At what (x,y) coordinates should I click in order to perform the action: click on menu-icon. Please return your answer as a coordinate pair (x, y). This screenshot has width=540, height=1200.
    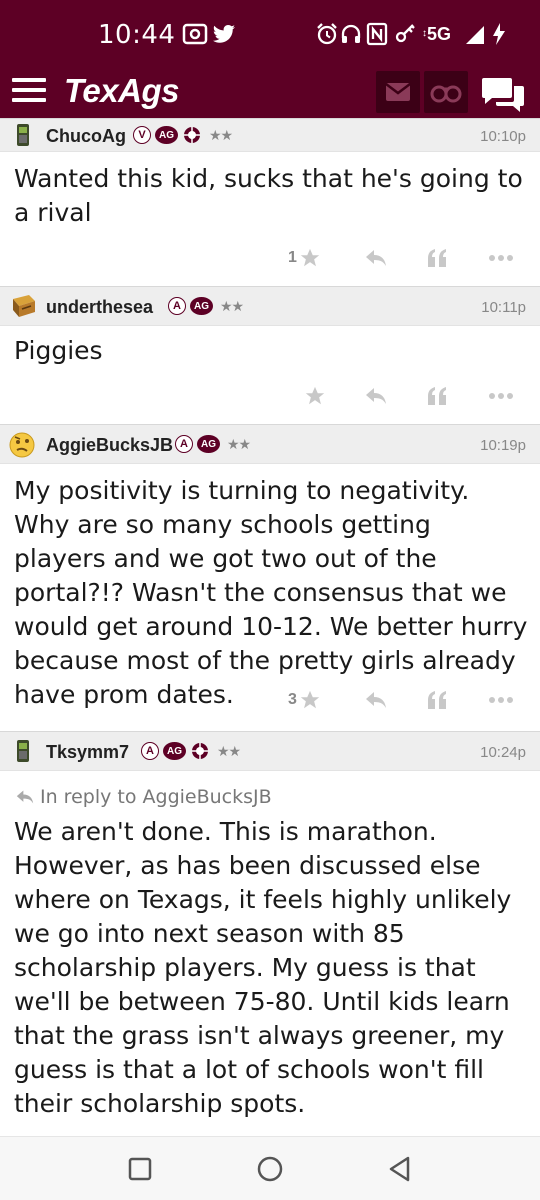
    Looking at the image, I should click on (30, 90).